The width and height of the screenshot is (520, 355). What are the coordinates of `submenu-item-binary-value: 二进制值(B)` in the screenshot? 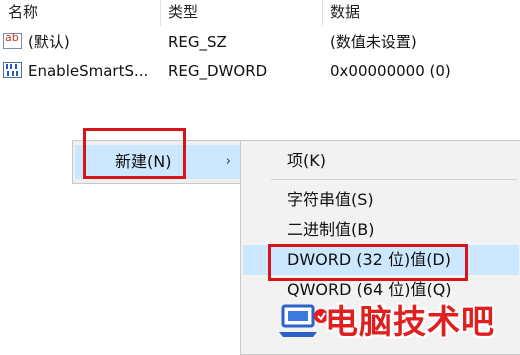 It's located at (381, 230).